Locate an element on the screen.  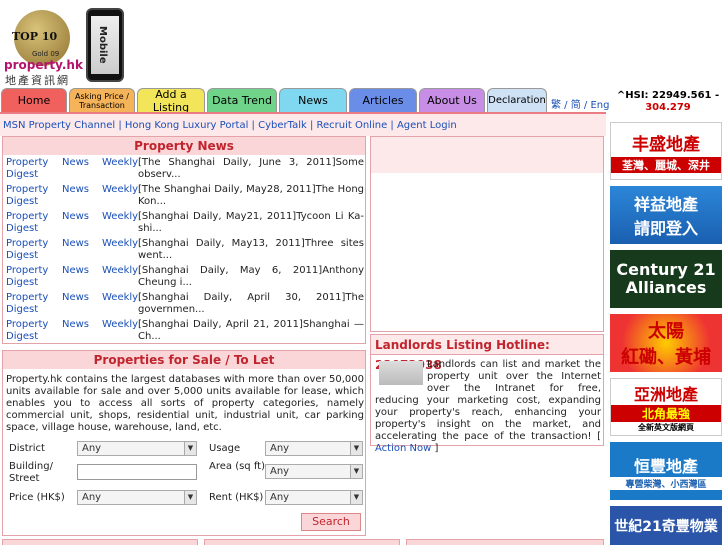
ad-sun: 太陽 紅磡、黃埔 is located at coordinates (666, 343).